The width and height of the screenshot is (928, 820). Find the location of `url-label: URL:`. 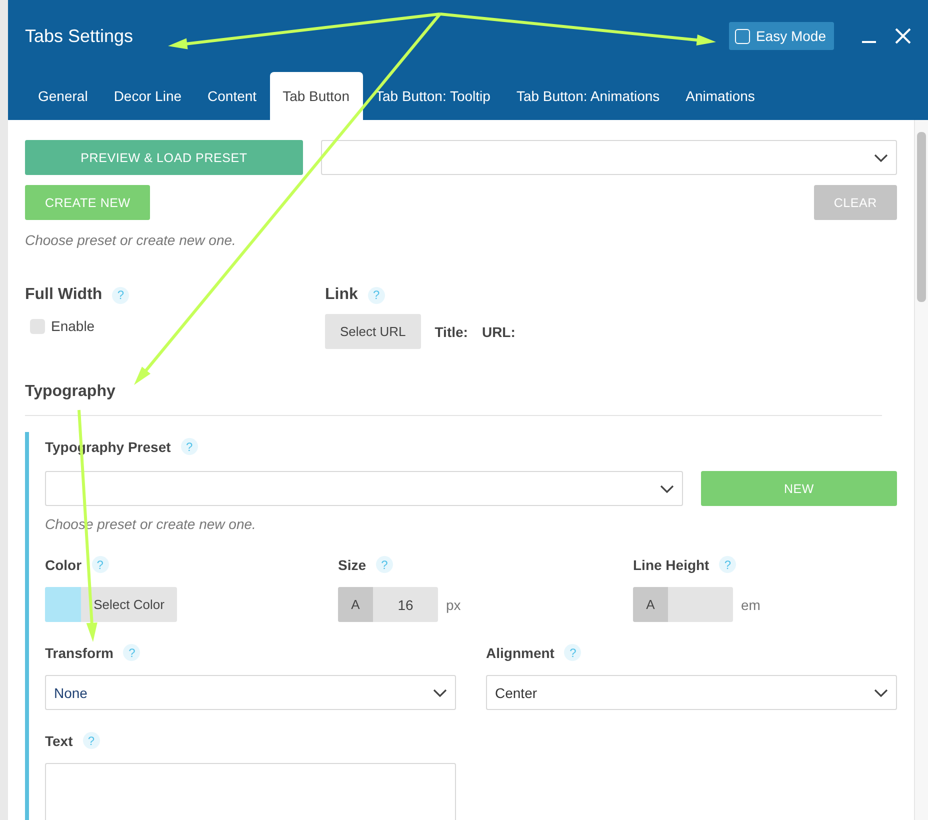

url-label: URL: is located at coordinates (499, 332).